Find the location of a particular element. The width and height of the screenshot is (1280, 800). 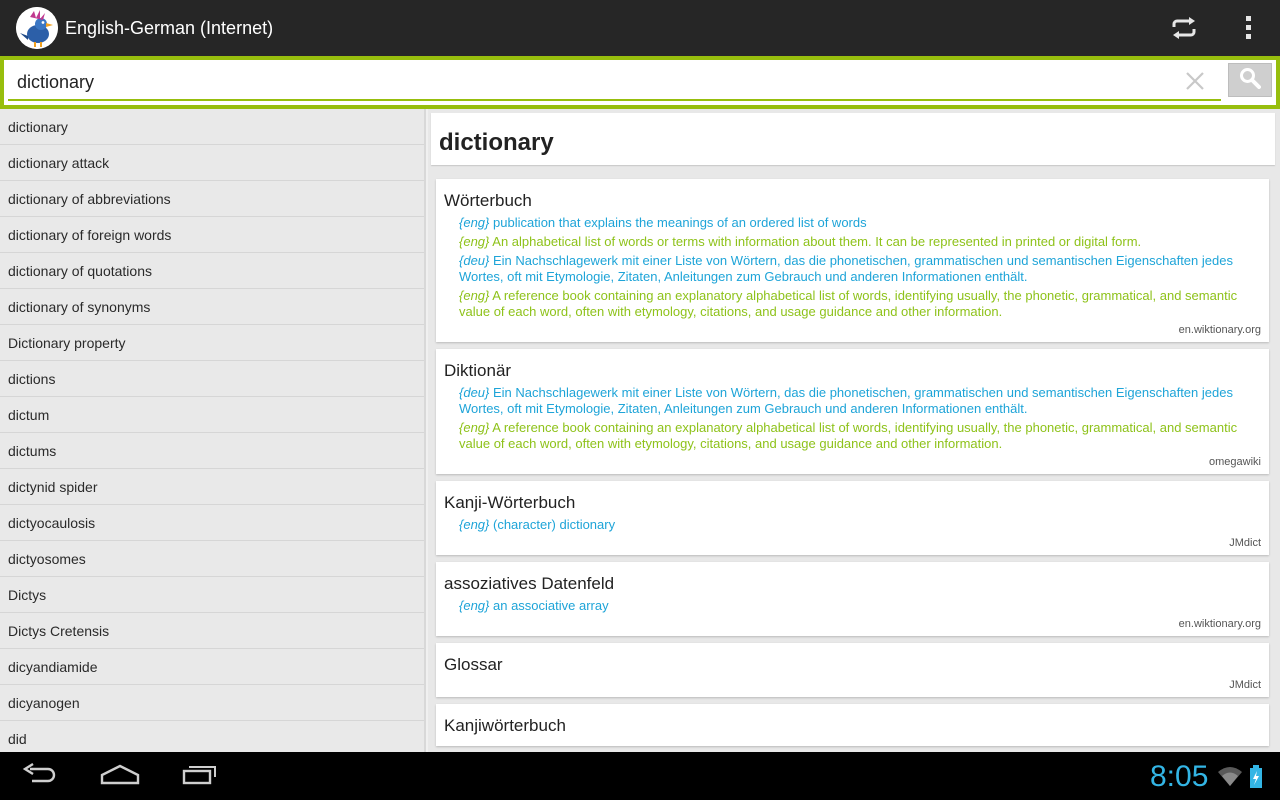

search-field-container is located at coordinates (640, 82).